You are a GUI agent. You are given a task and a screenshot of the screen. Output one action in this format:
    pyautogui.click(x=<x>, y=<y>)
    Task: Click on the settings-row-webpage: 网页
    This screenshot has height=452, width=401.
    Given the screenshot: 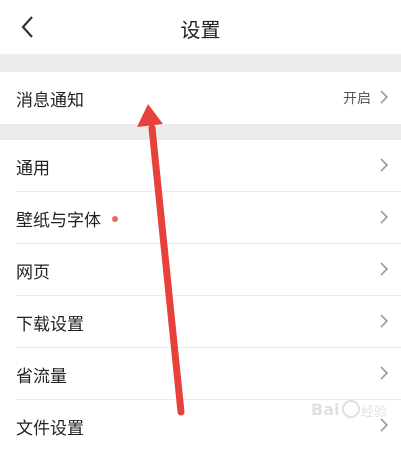 What is the action you would take?
    pyautogui.click(x=200, y=270)
    